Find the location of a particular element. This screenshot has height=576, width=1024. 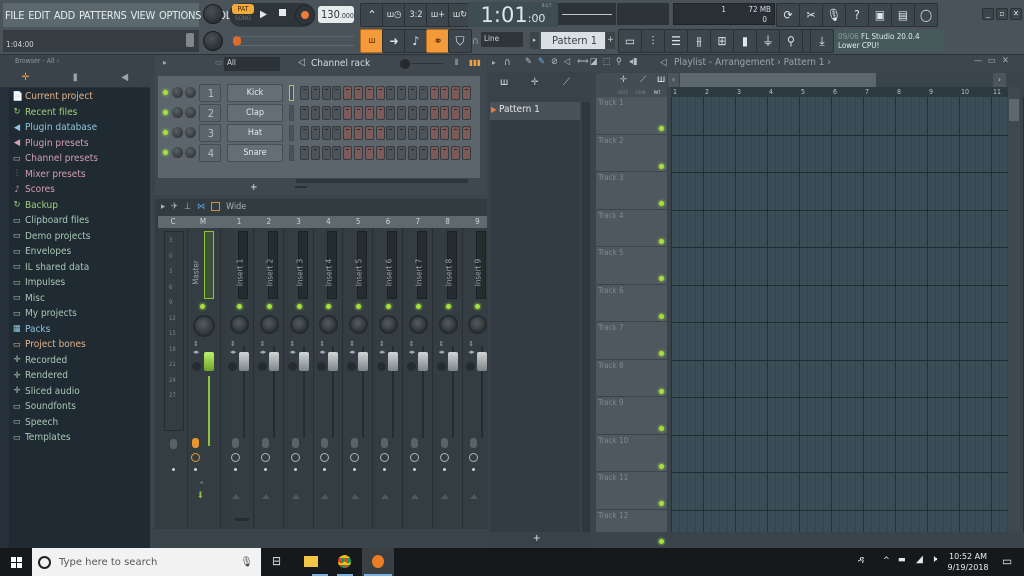

browser-item: ◀ Plugin database is located at coordinates (79, 128).